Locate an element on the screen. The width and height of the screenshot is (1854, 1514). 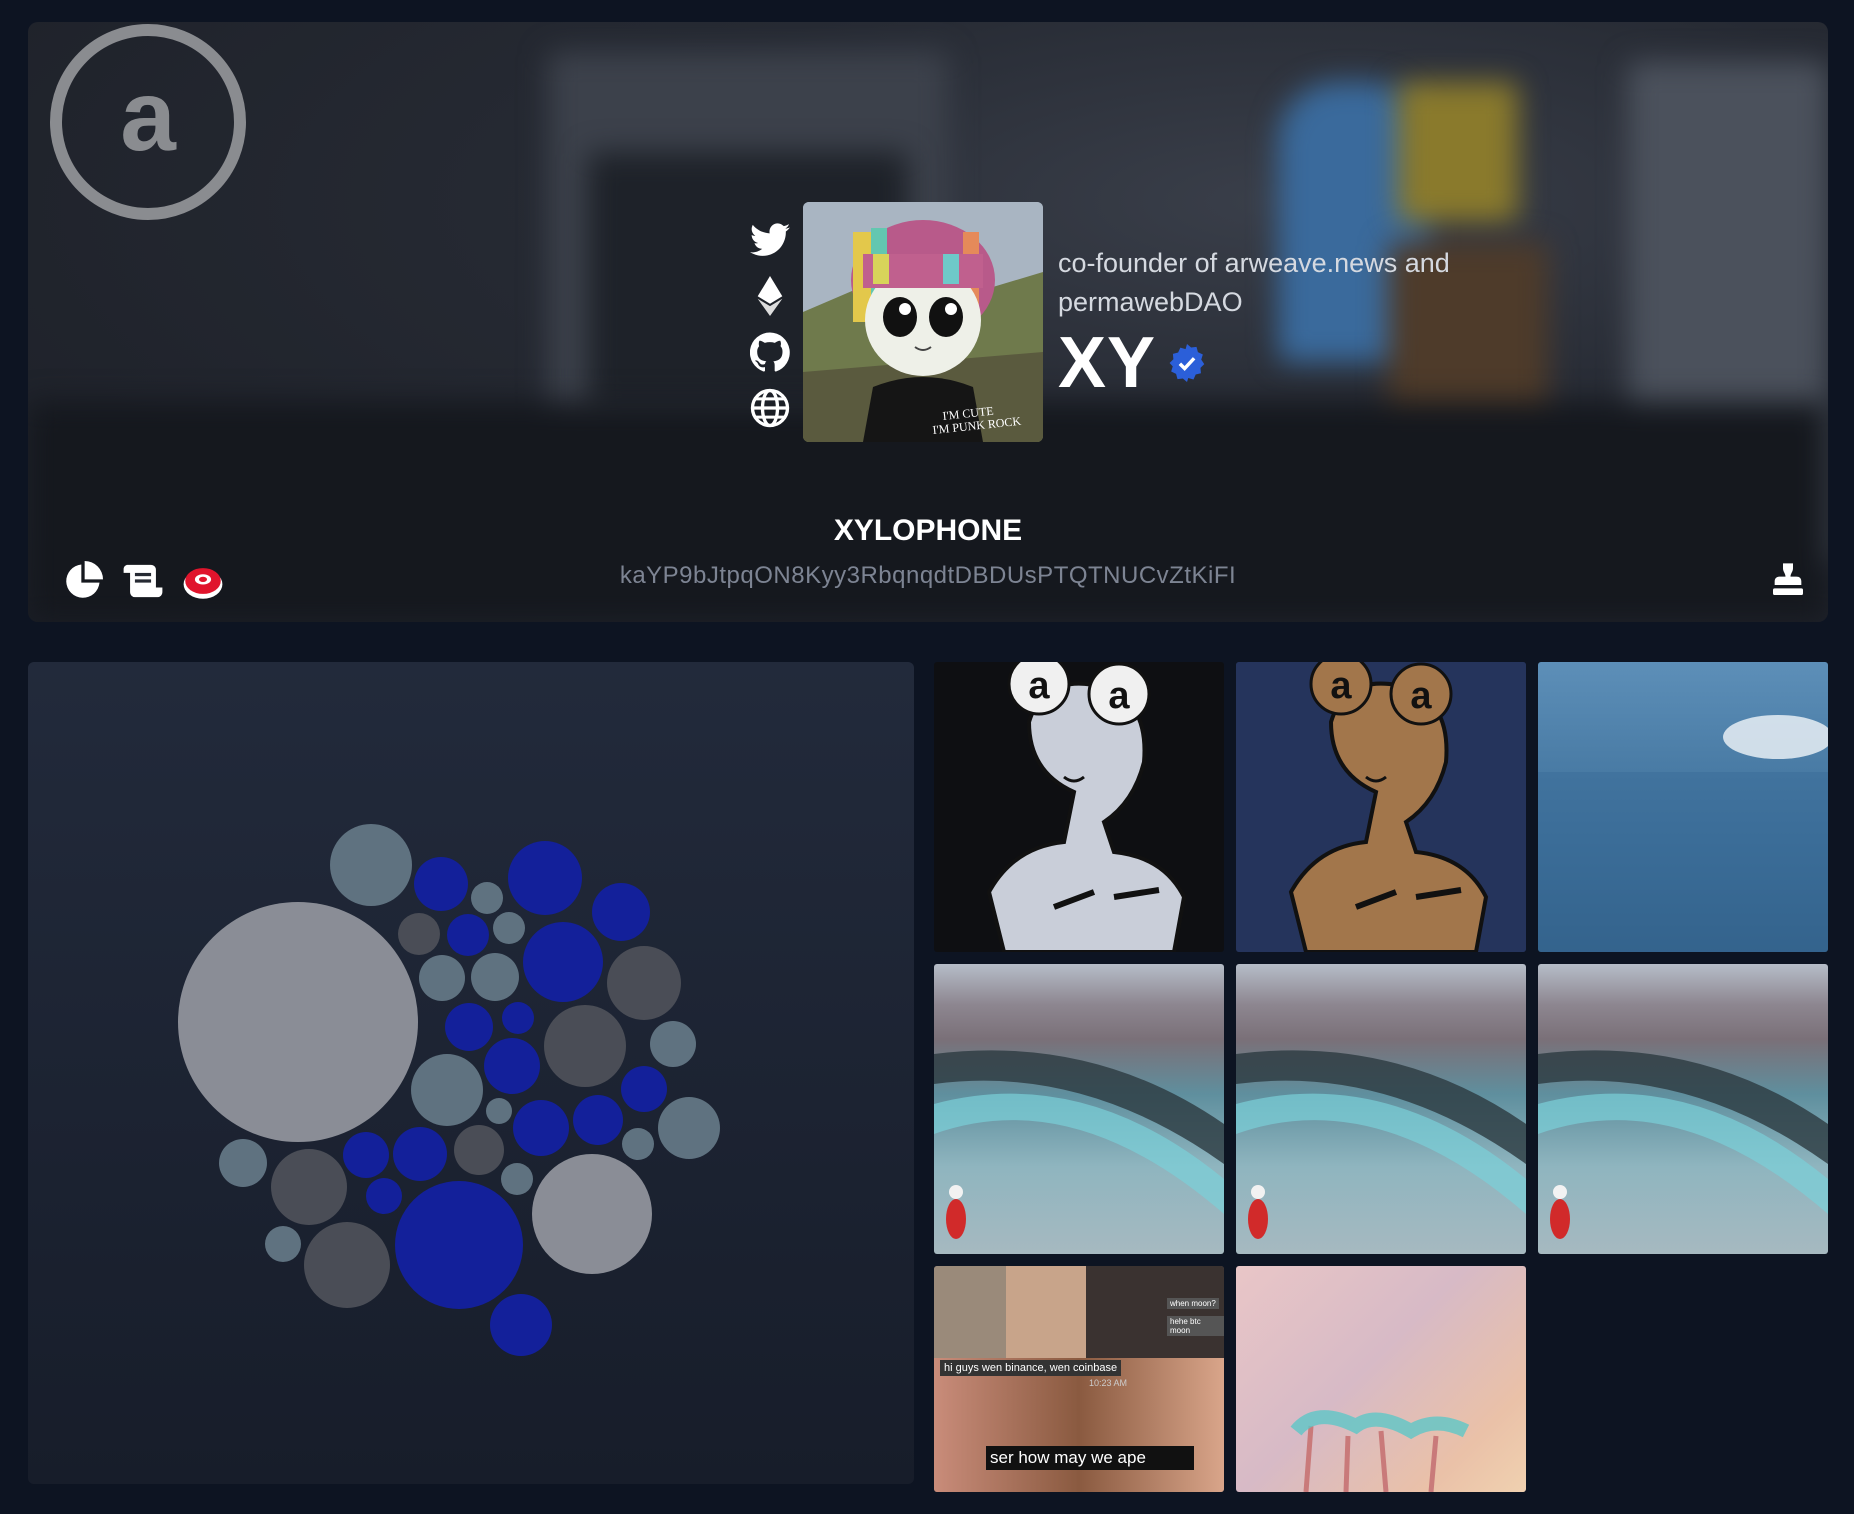
token-bubble-cluster is located at coordinates (449, 1090).